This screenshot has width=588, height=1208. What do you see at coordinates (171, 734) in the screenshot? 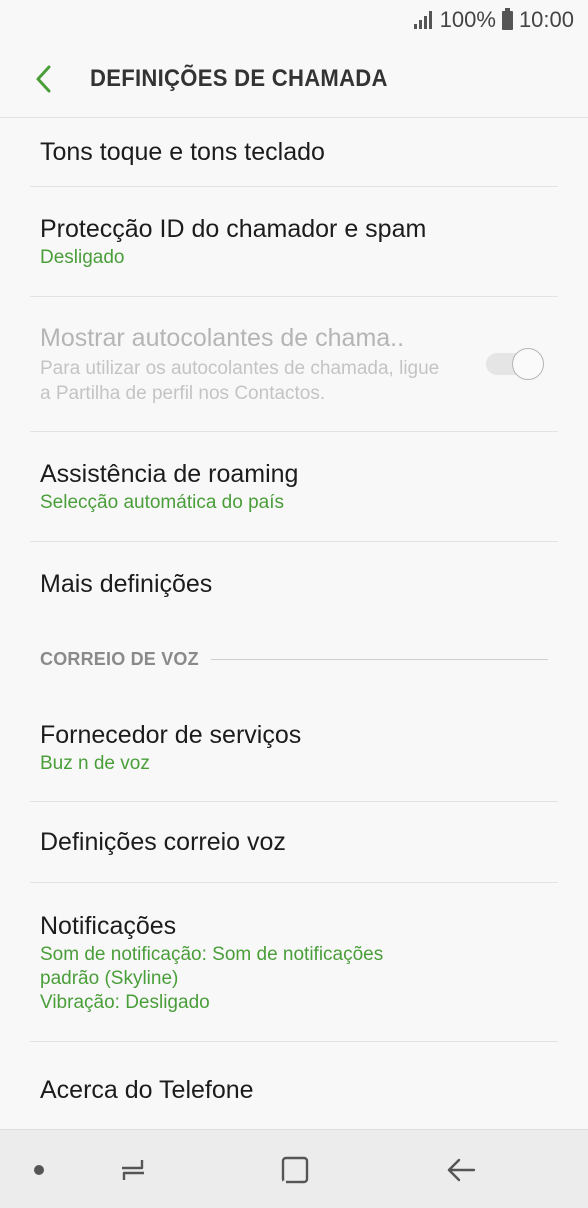
I see `provider-title: Fornecedor de serviços` at bounding box center [171, 734].